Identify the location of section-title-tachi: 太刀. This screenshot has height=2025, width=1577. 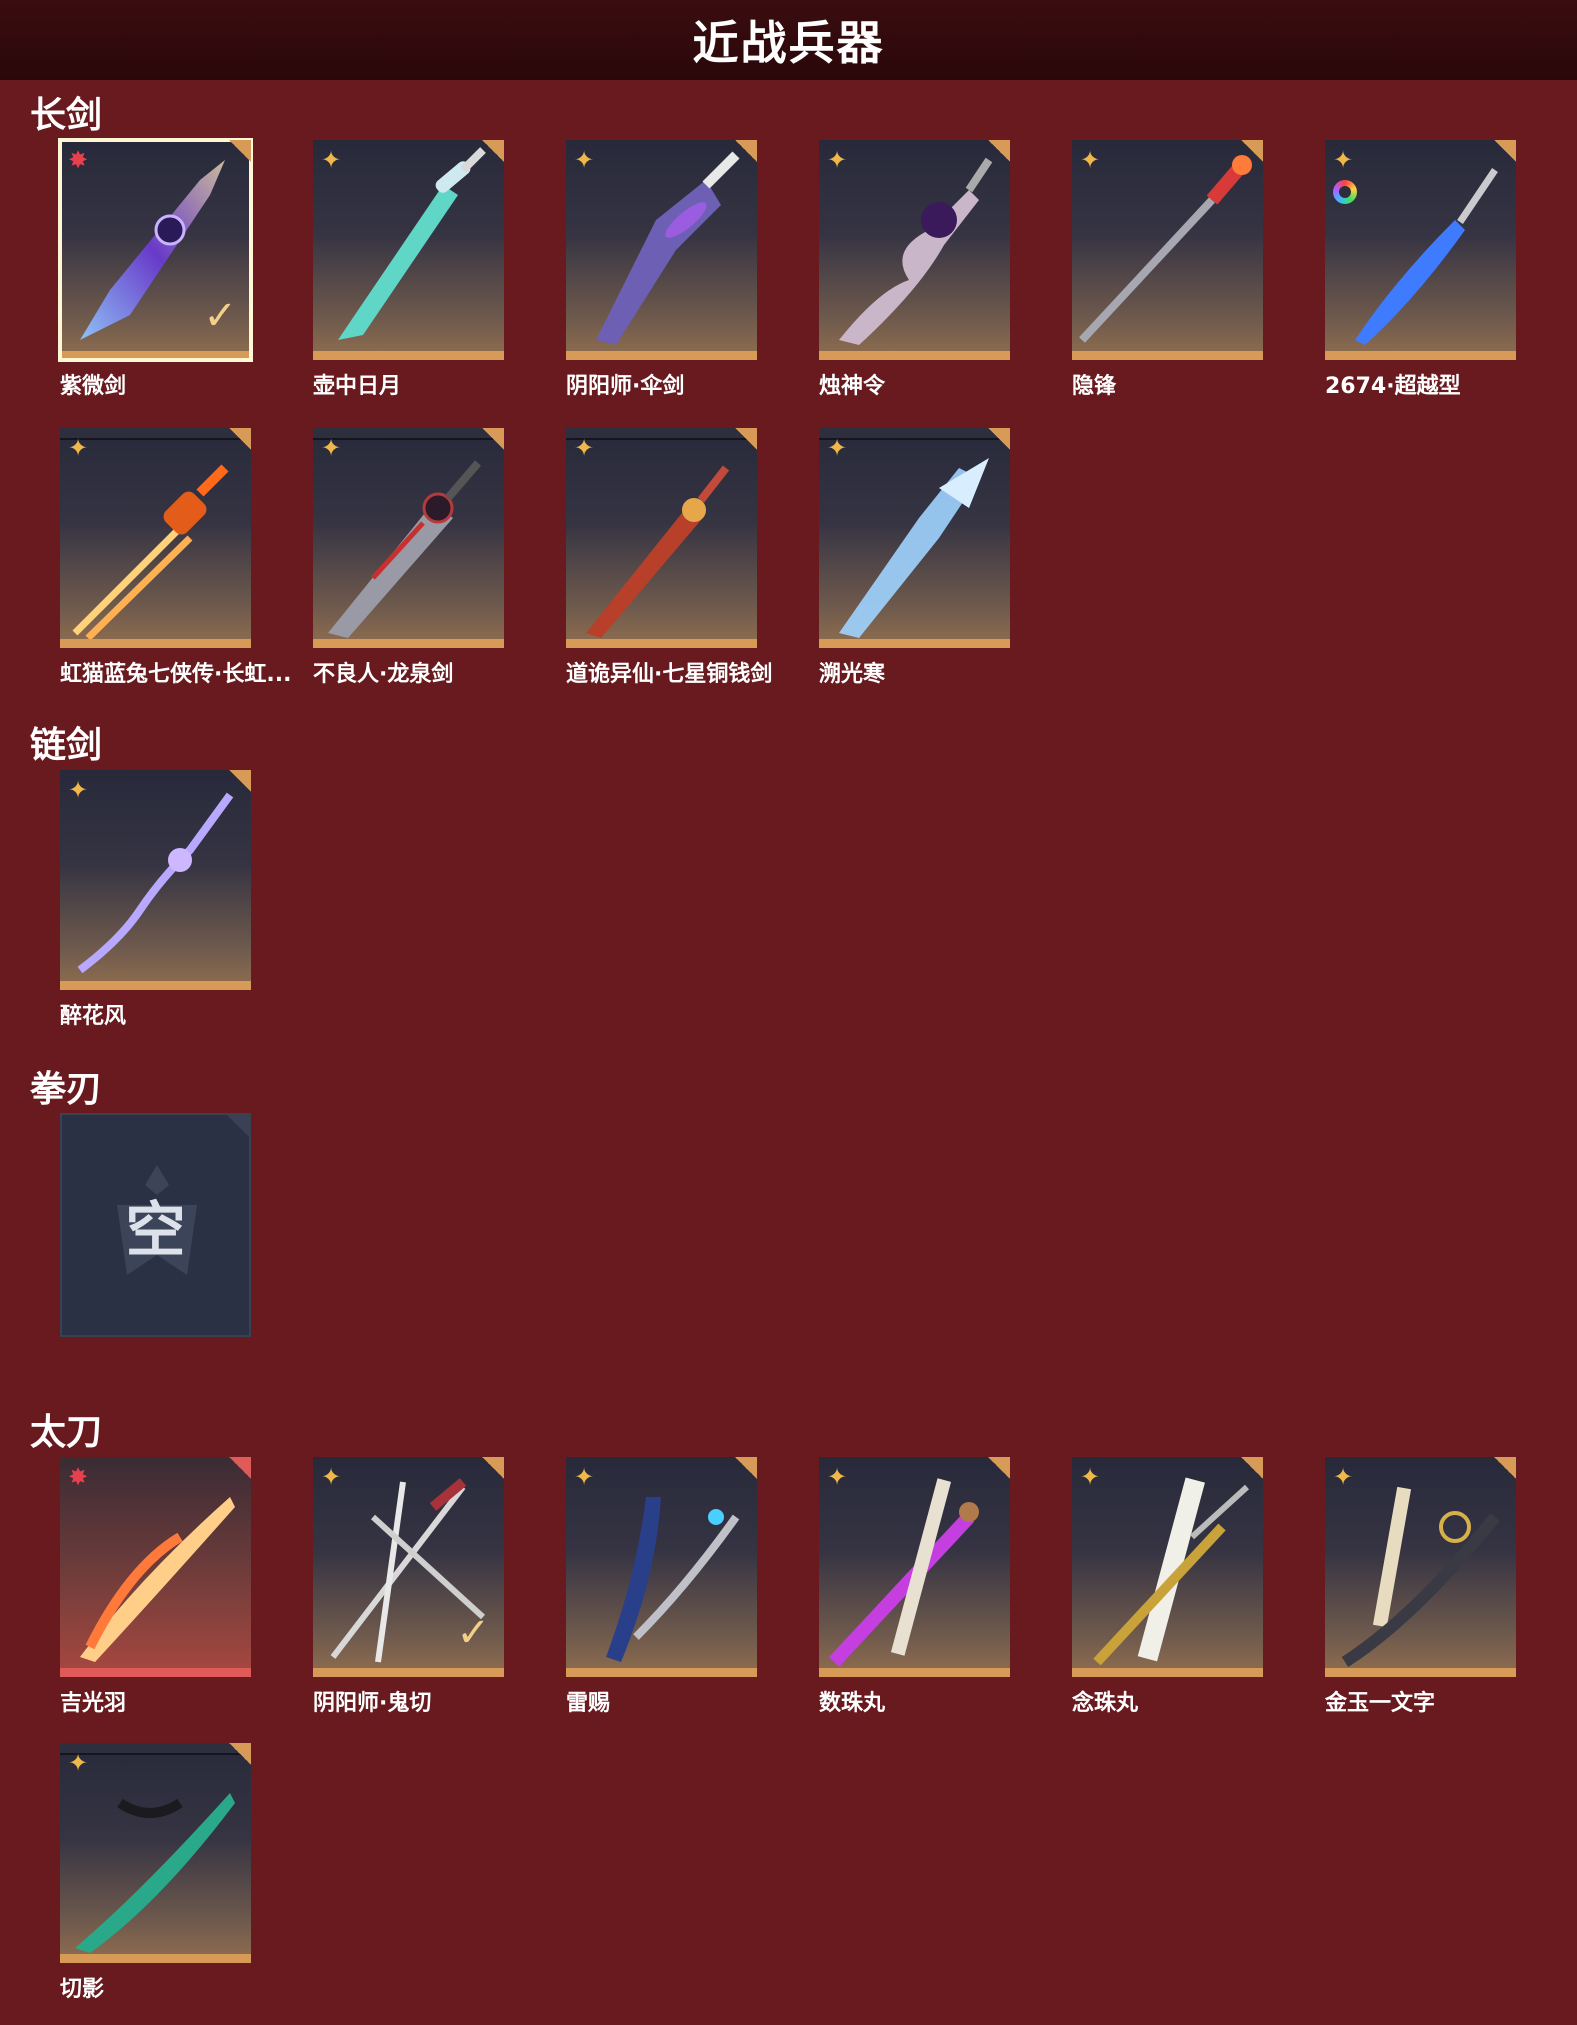
(66, 1432).